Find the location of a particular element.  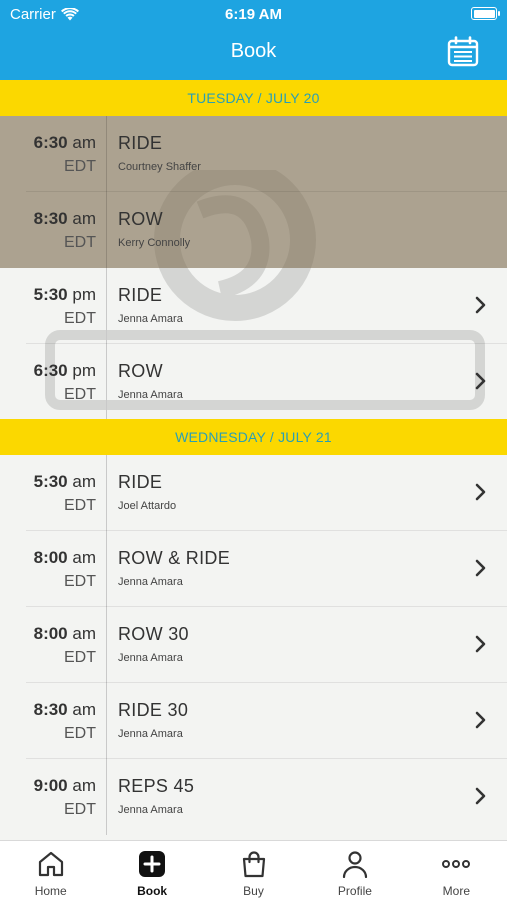

class-time: 6:30 pm is located at coordinates (64, 370).